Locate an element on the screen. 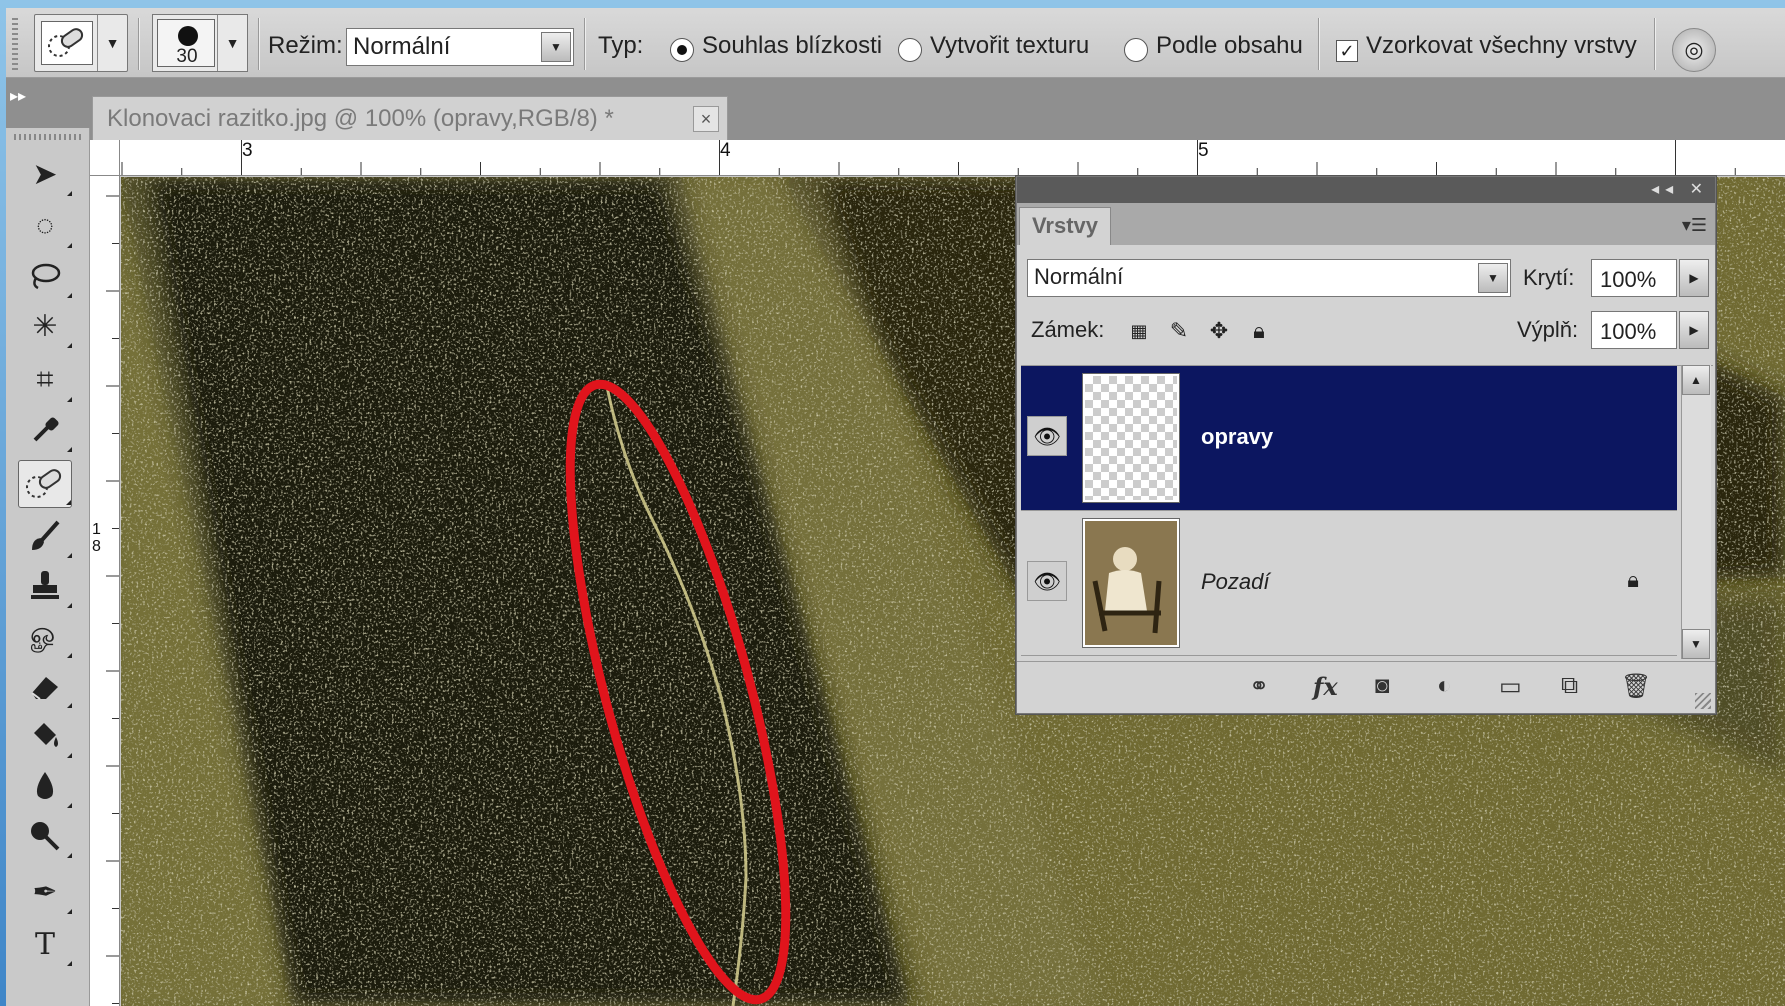 The image size is (1785, 1006). link-layers-icon: ⚭ is located at coordinates (1259, 686).